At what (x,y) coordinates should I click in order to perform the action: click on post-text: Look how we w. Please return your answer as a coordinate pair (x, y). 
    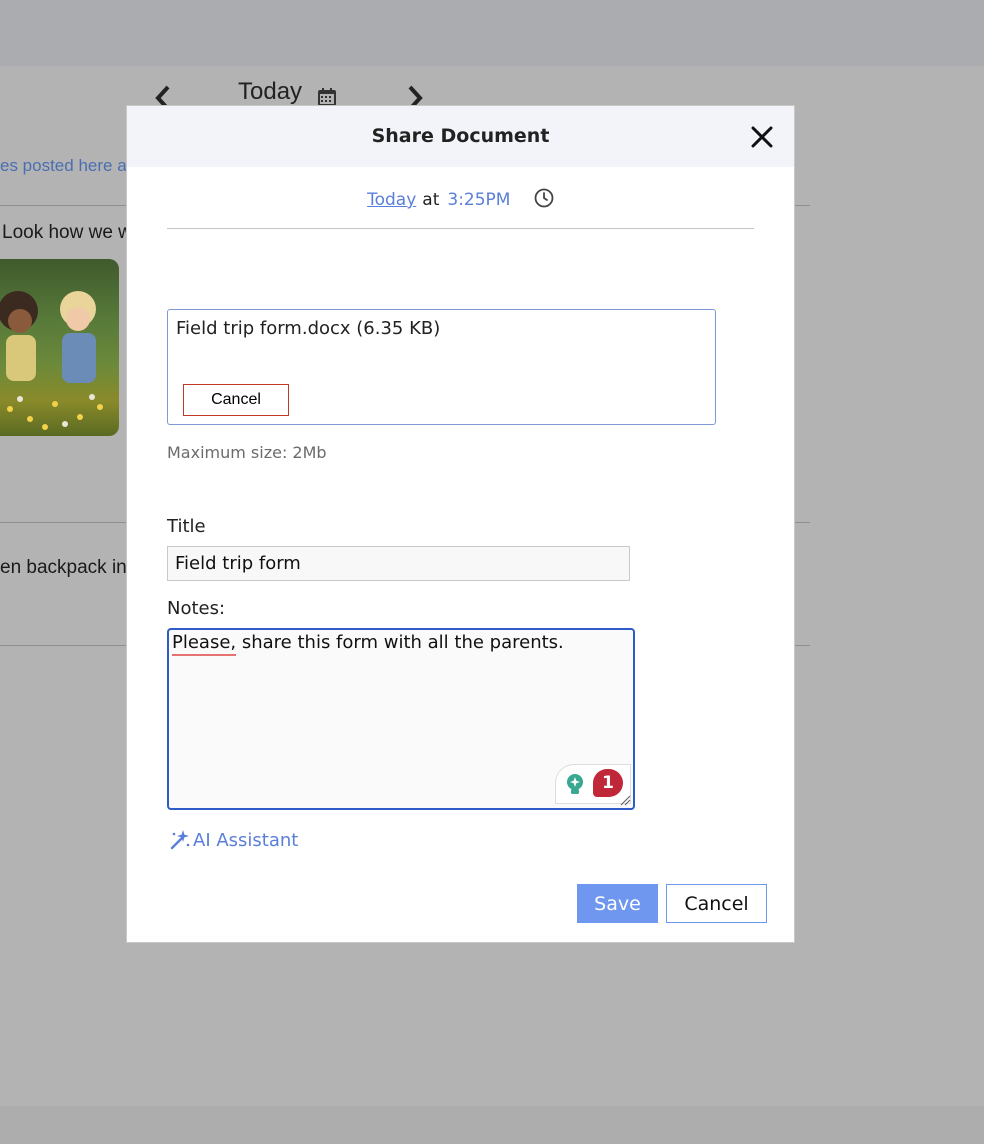
    Looking at the image, I should click on (67, 232).